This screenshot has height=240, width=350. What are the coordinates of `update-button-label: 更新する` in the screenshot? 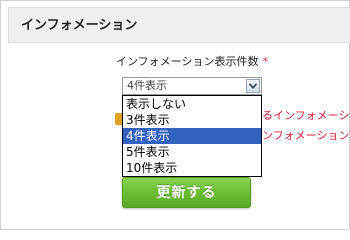 It's located at (186, 193).